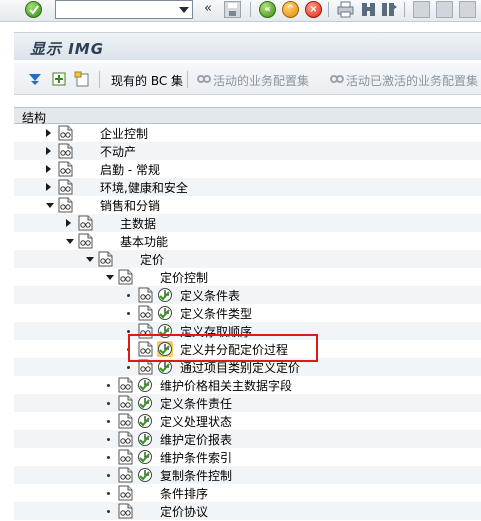  I want to click on tree-row: 不动产, so click(247, 151).